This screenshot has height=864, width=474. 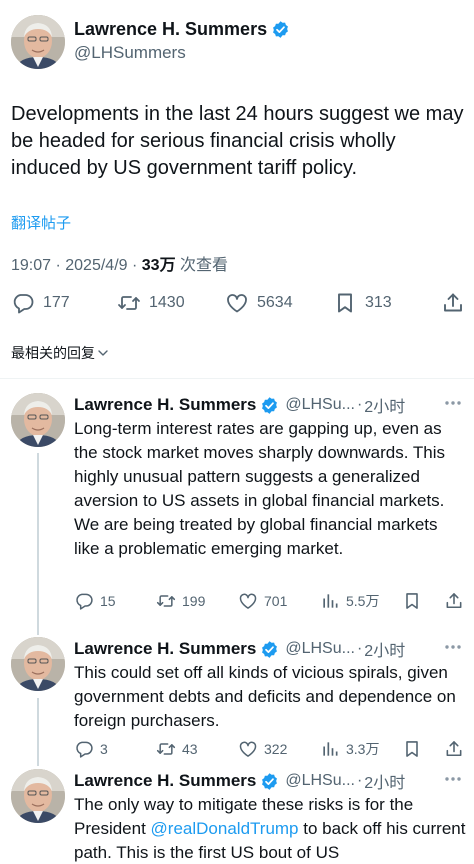 I want to click on like-button: 322, so click(x=262, y=749).